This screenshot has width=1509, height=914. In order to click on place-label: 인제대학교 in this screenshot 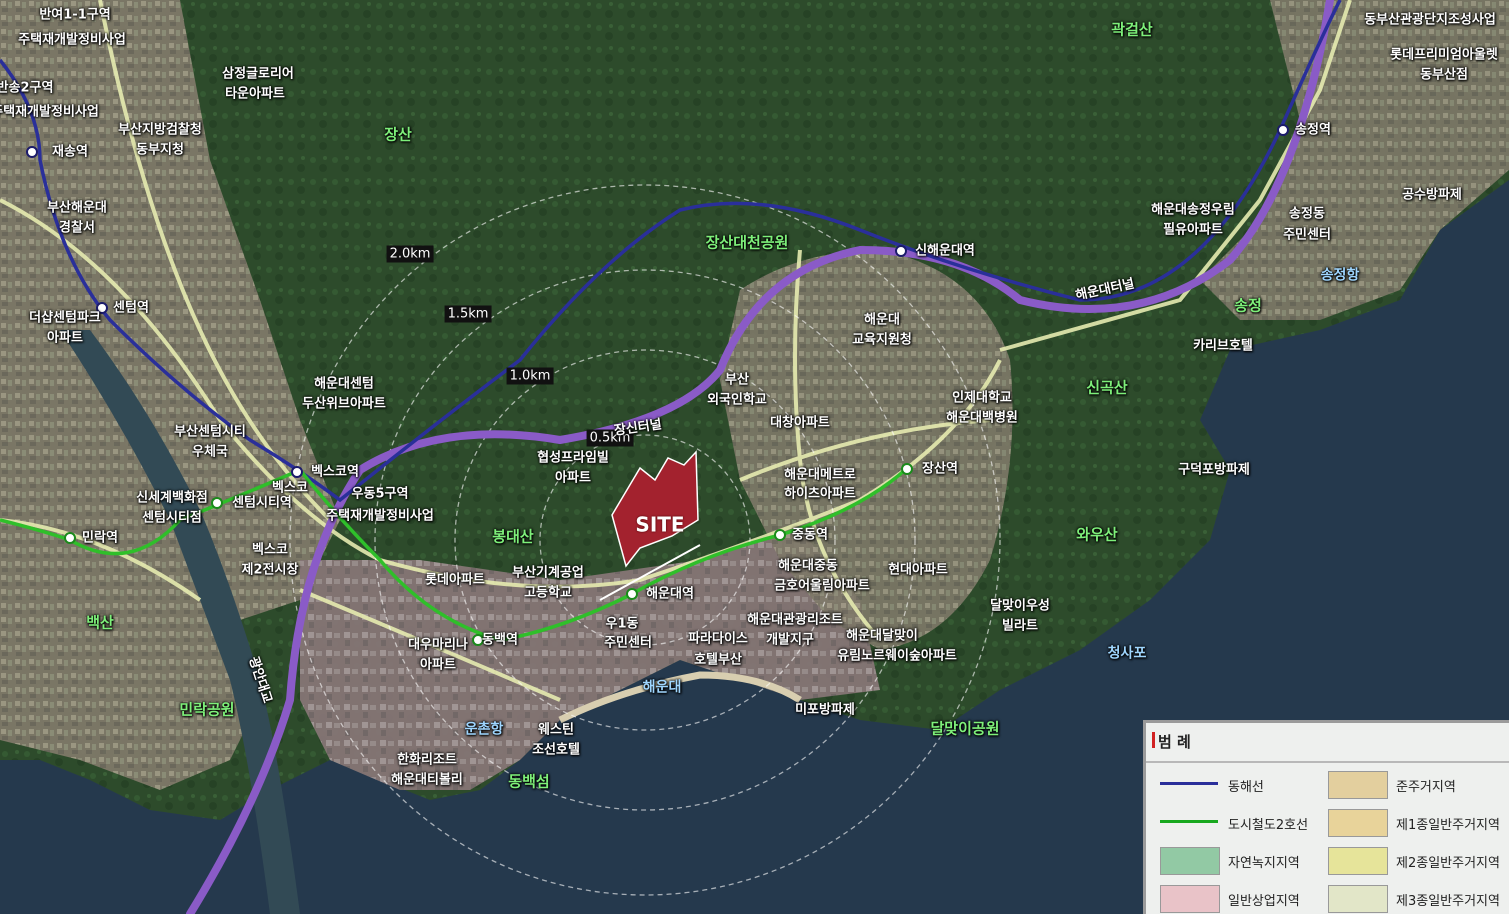, I will do `click(982, 398)`.